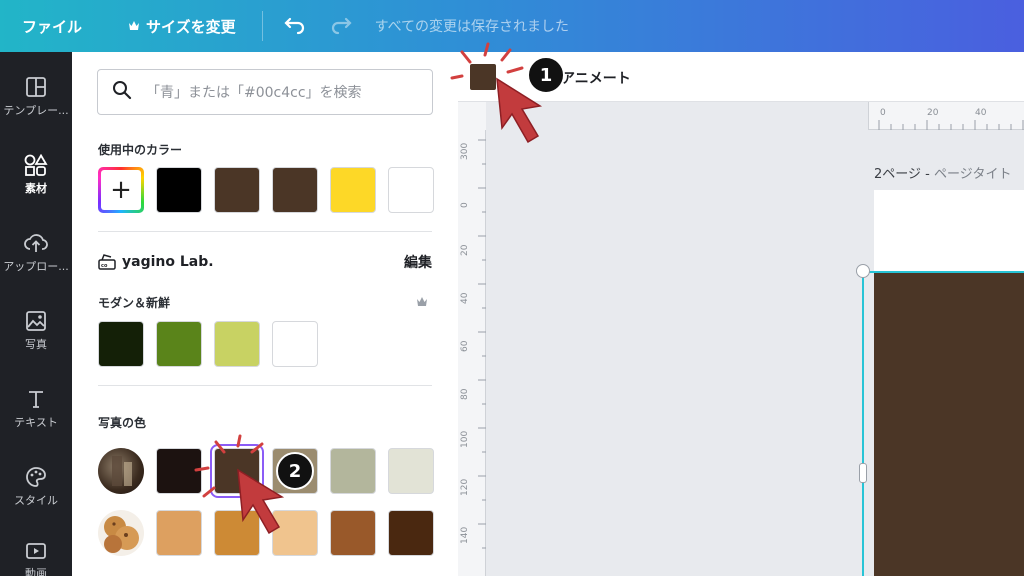 Image resolution: width=1024 pixels, height=576 pixels. I want to click on highlight-burst, so click(487, 61).